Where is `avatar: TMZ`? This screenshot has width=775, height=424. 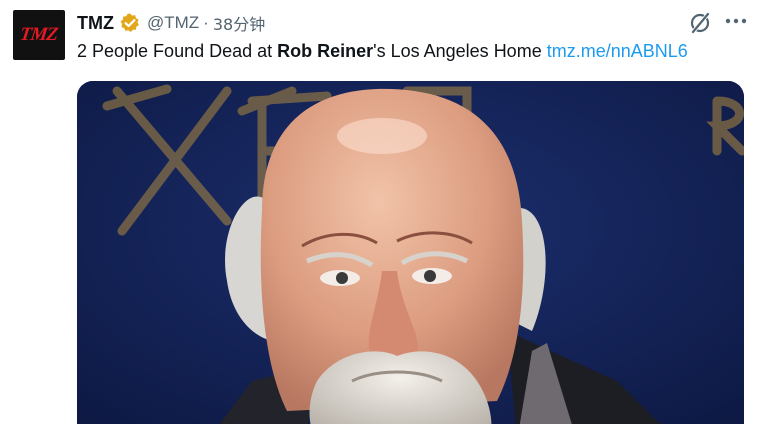 avatar: TMZ is located at coordinates (39, 35).